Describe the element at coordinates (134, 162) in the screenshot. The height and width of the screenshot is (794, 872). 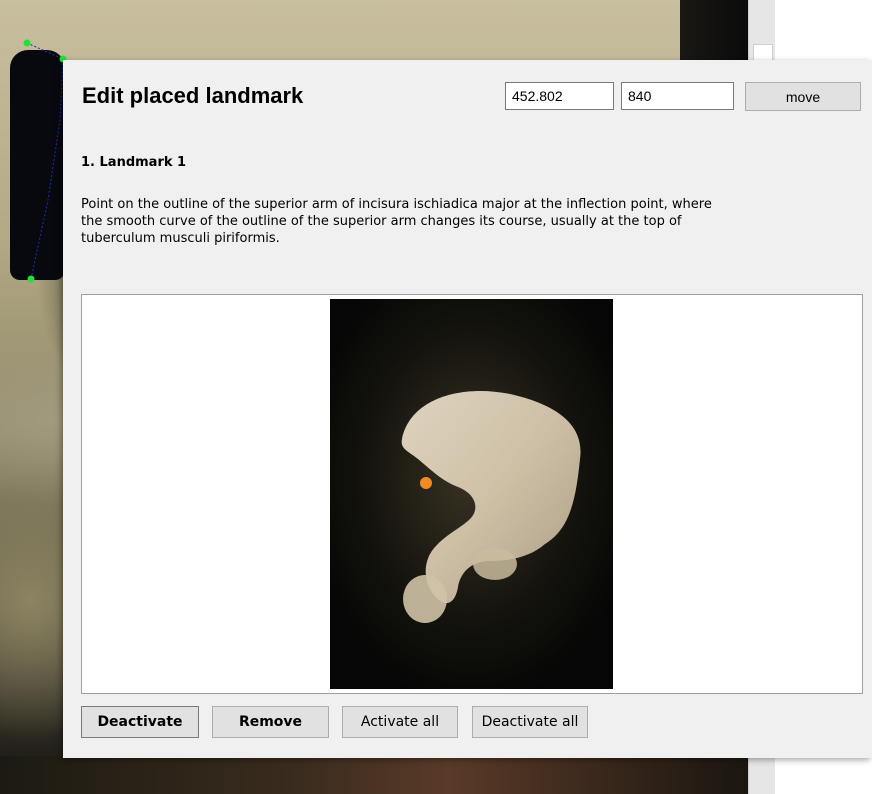
I see `landmark-heading: 1. Landmark 1` at that location.